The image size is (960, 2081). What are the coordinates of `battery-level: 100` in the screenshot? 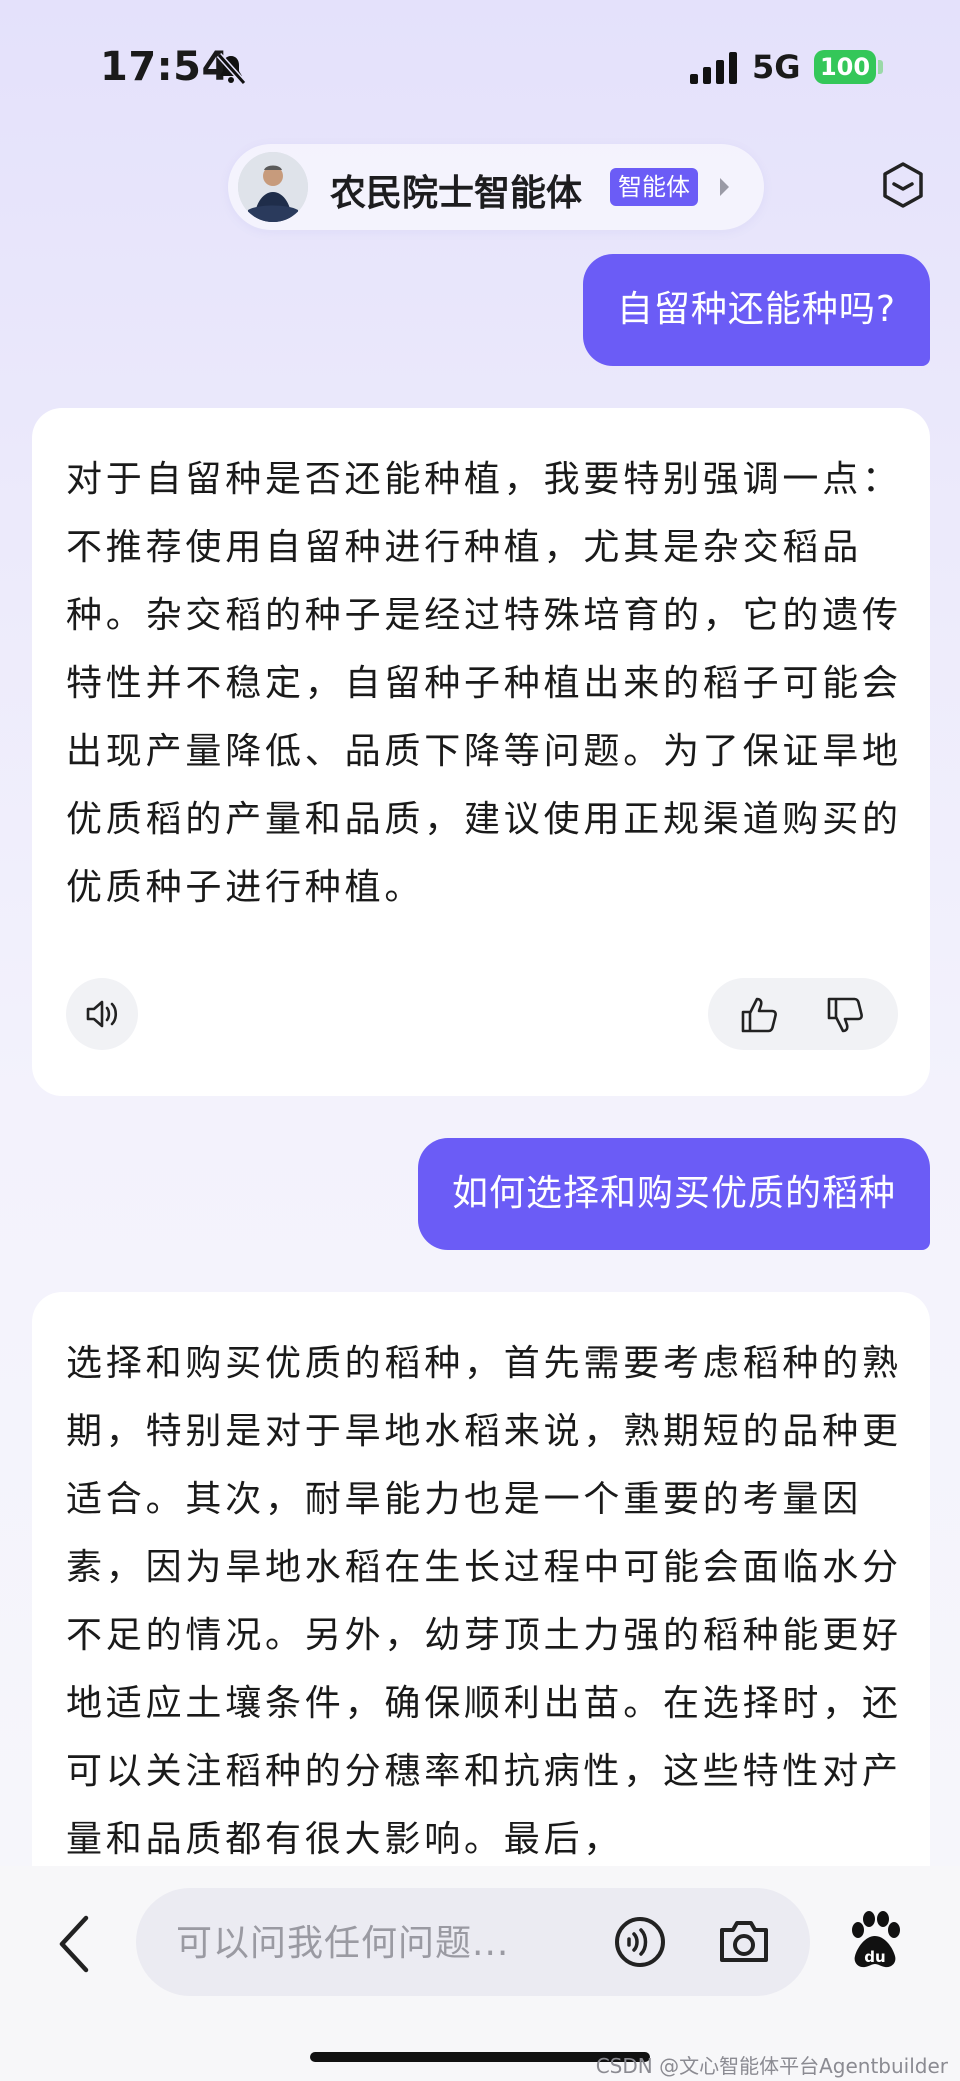 It's located at (845, 67).